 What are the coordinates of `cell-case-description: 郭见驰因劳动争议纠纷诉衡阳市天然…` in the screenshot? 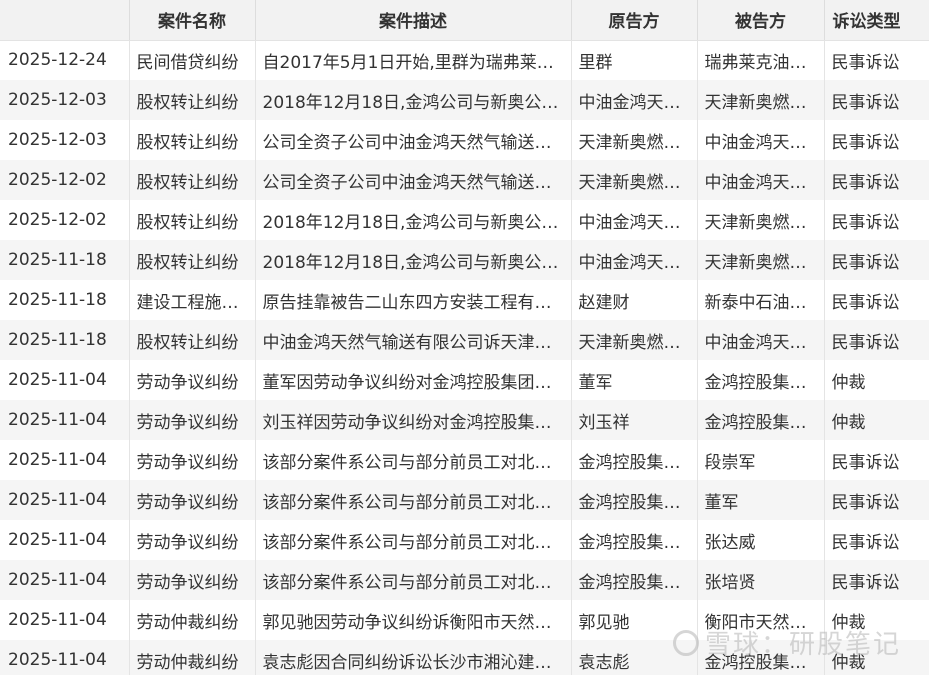 It's located at (413, 620).